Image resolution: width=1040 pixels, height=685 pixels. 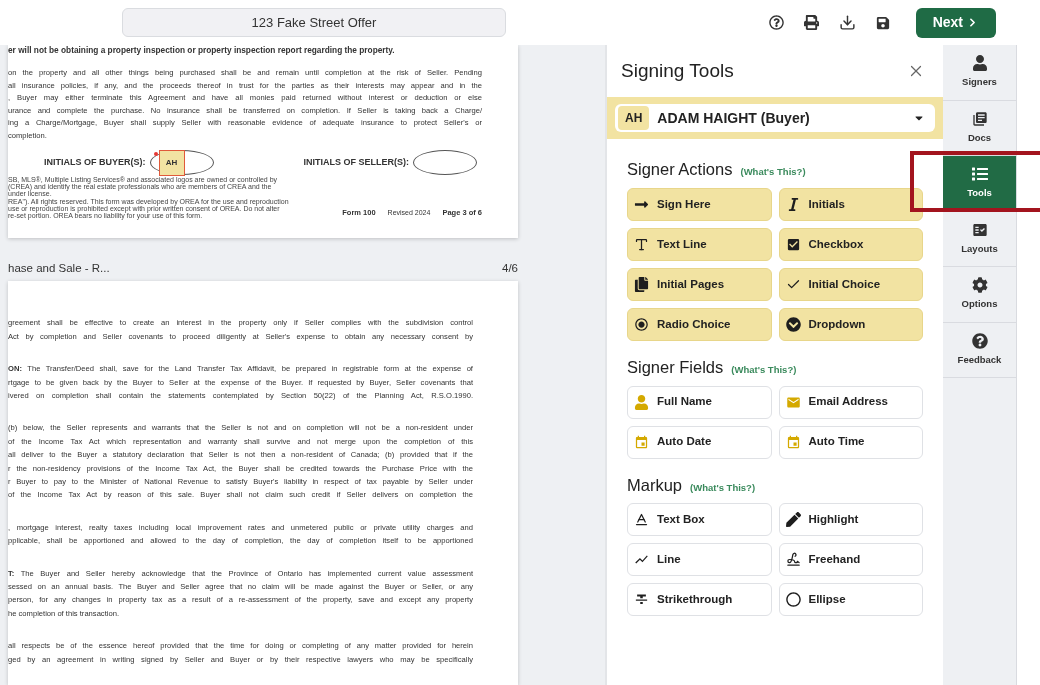 What do you see at coordinates (641, 284) in the screenshot?
I see `pages-icon` at bounding box center [641, 284].